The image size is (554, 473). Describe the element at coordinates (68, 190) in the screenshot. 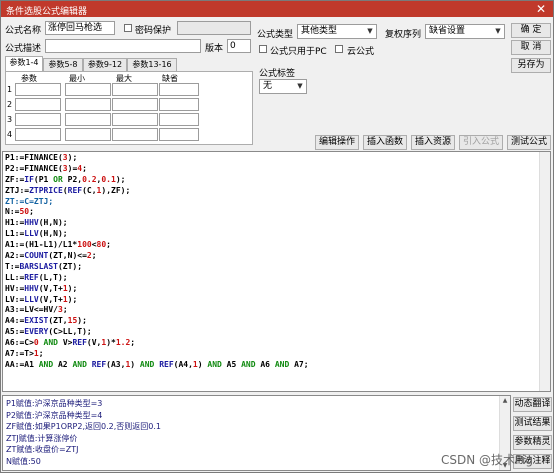

I see `code-line: ZTJ:=ZTPRICE(REF(C,1),ZF);` at that location.